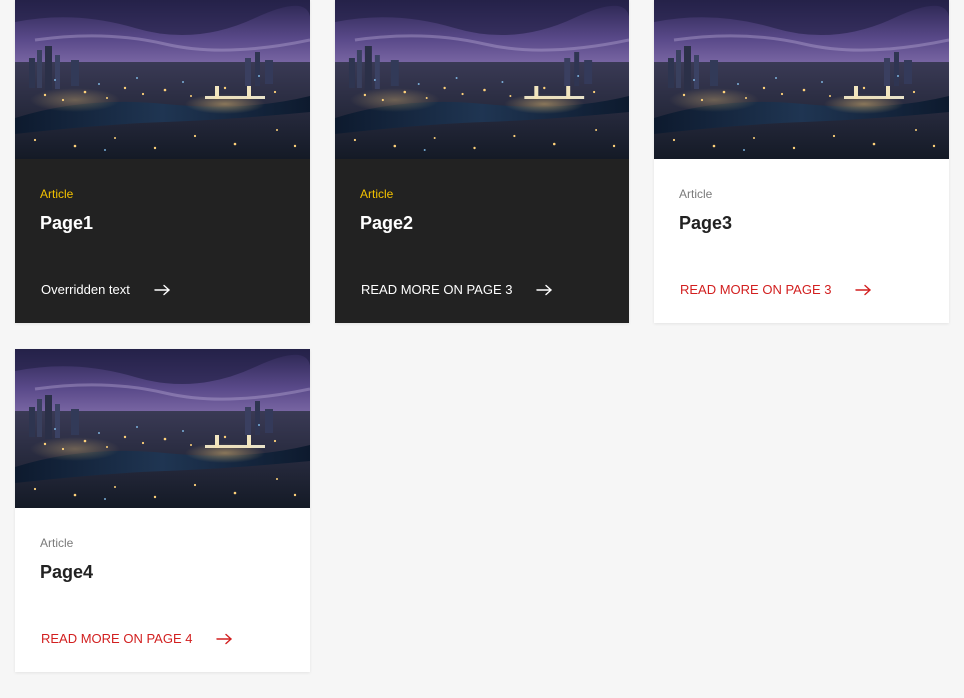  I want to click on read-more-link: READ MORE ON PAGE 4, so click(137, 639).